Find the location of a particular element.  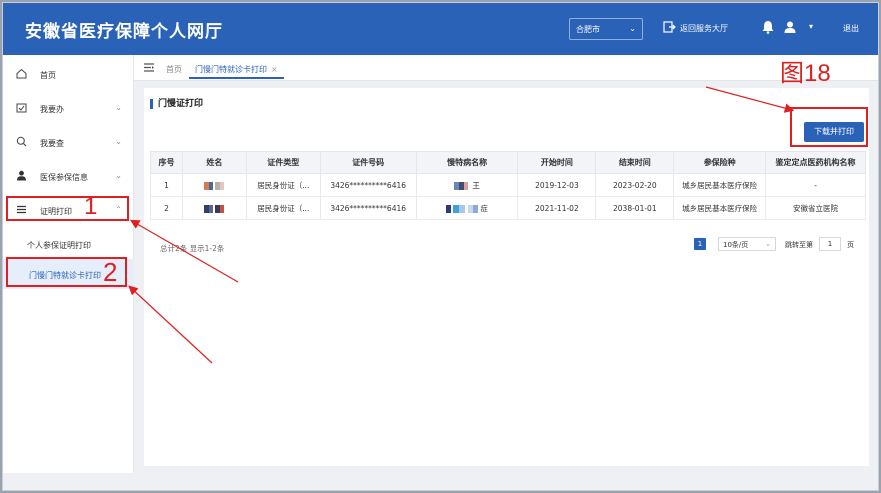

tab-home: 首页 is located at coordinates (174, 69).